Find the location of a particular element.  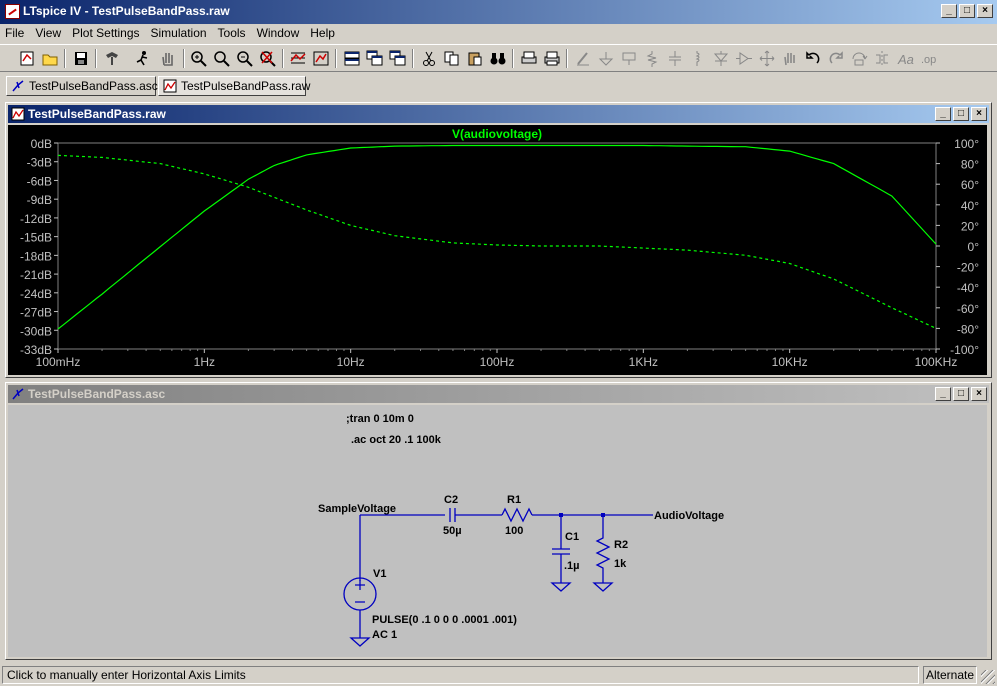

x-tick-label: 1Hz is located at coordinates (204, 362).